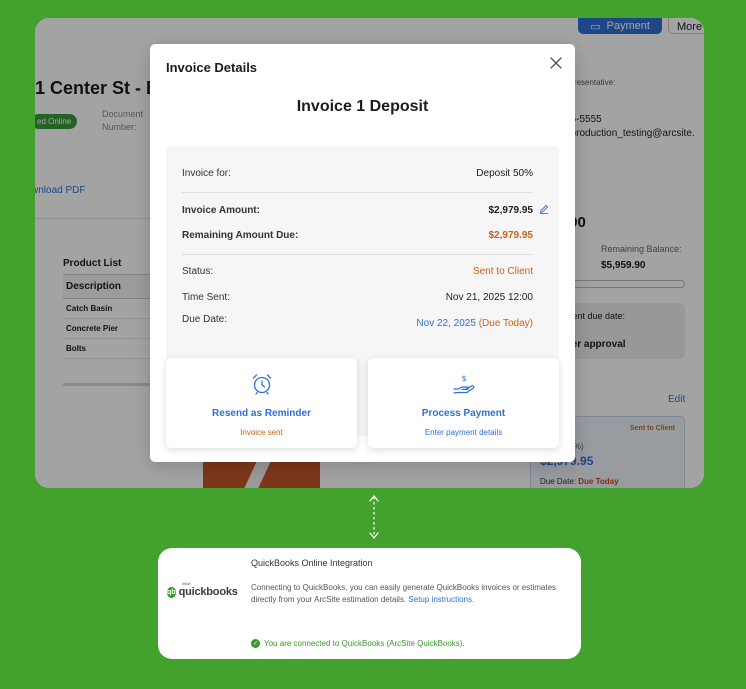 This screenshot has width=746, height=689. Describe the element at coordinates (544, 209) in the screenshot. I see `pencil-icon` at that location.